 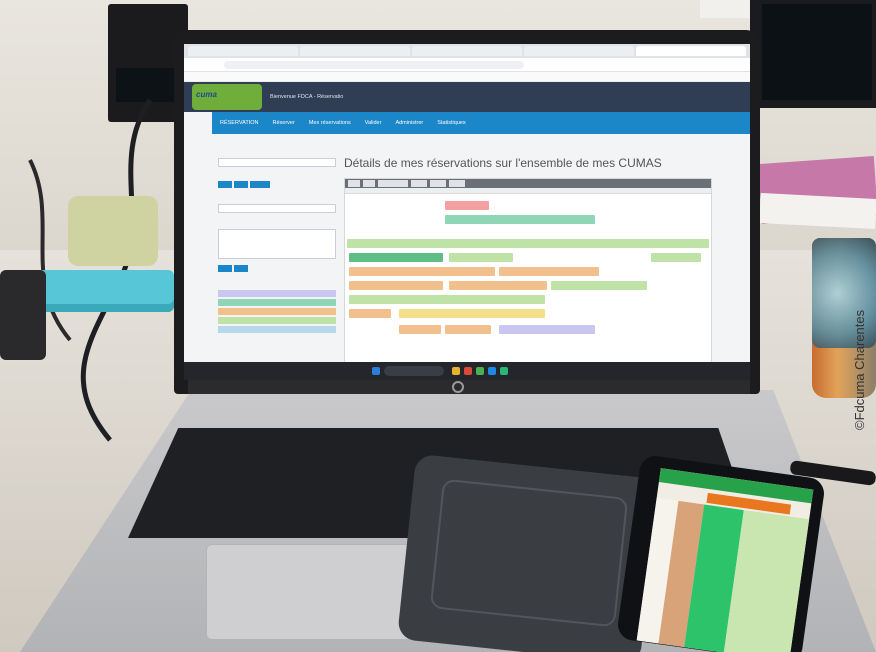 What do you see at coordinates (307, 97) in the screenshot?
I see `site-welcome: Bienvenue FDCA - Réservatio` at bounding box center [307, 97].